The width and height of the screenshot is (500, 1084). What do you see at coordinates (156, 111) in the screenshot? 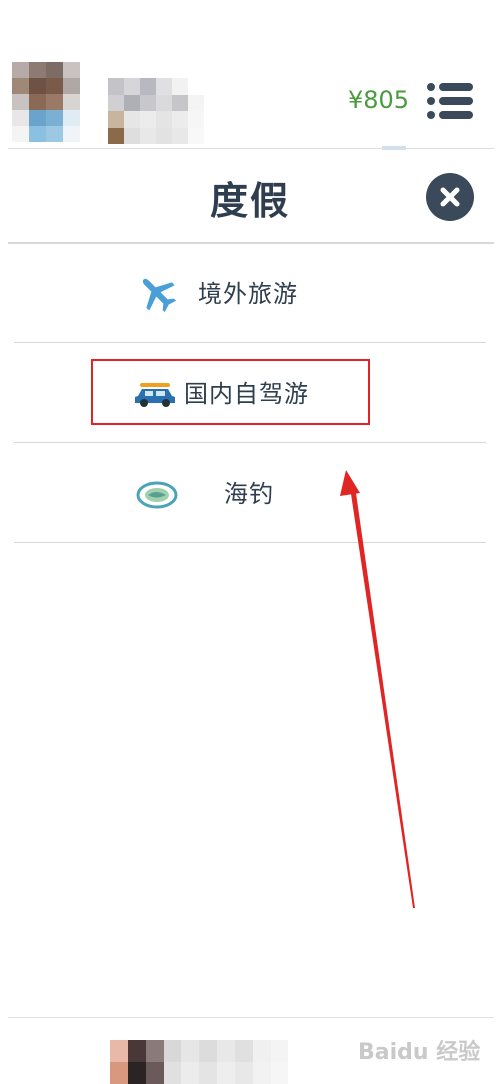
I see `username-blurred` at bounding box center [156, 111].